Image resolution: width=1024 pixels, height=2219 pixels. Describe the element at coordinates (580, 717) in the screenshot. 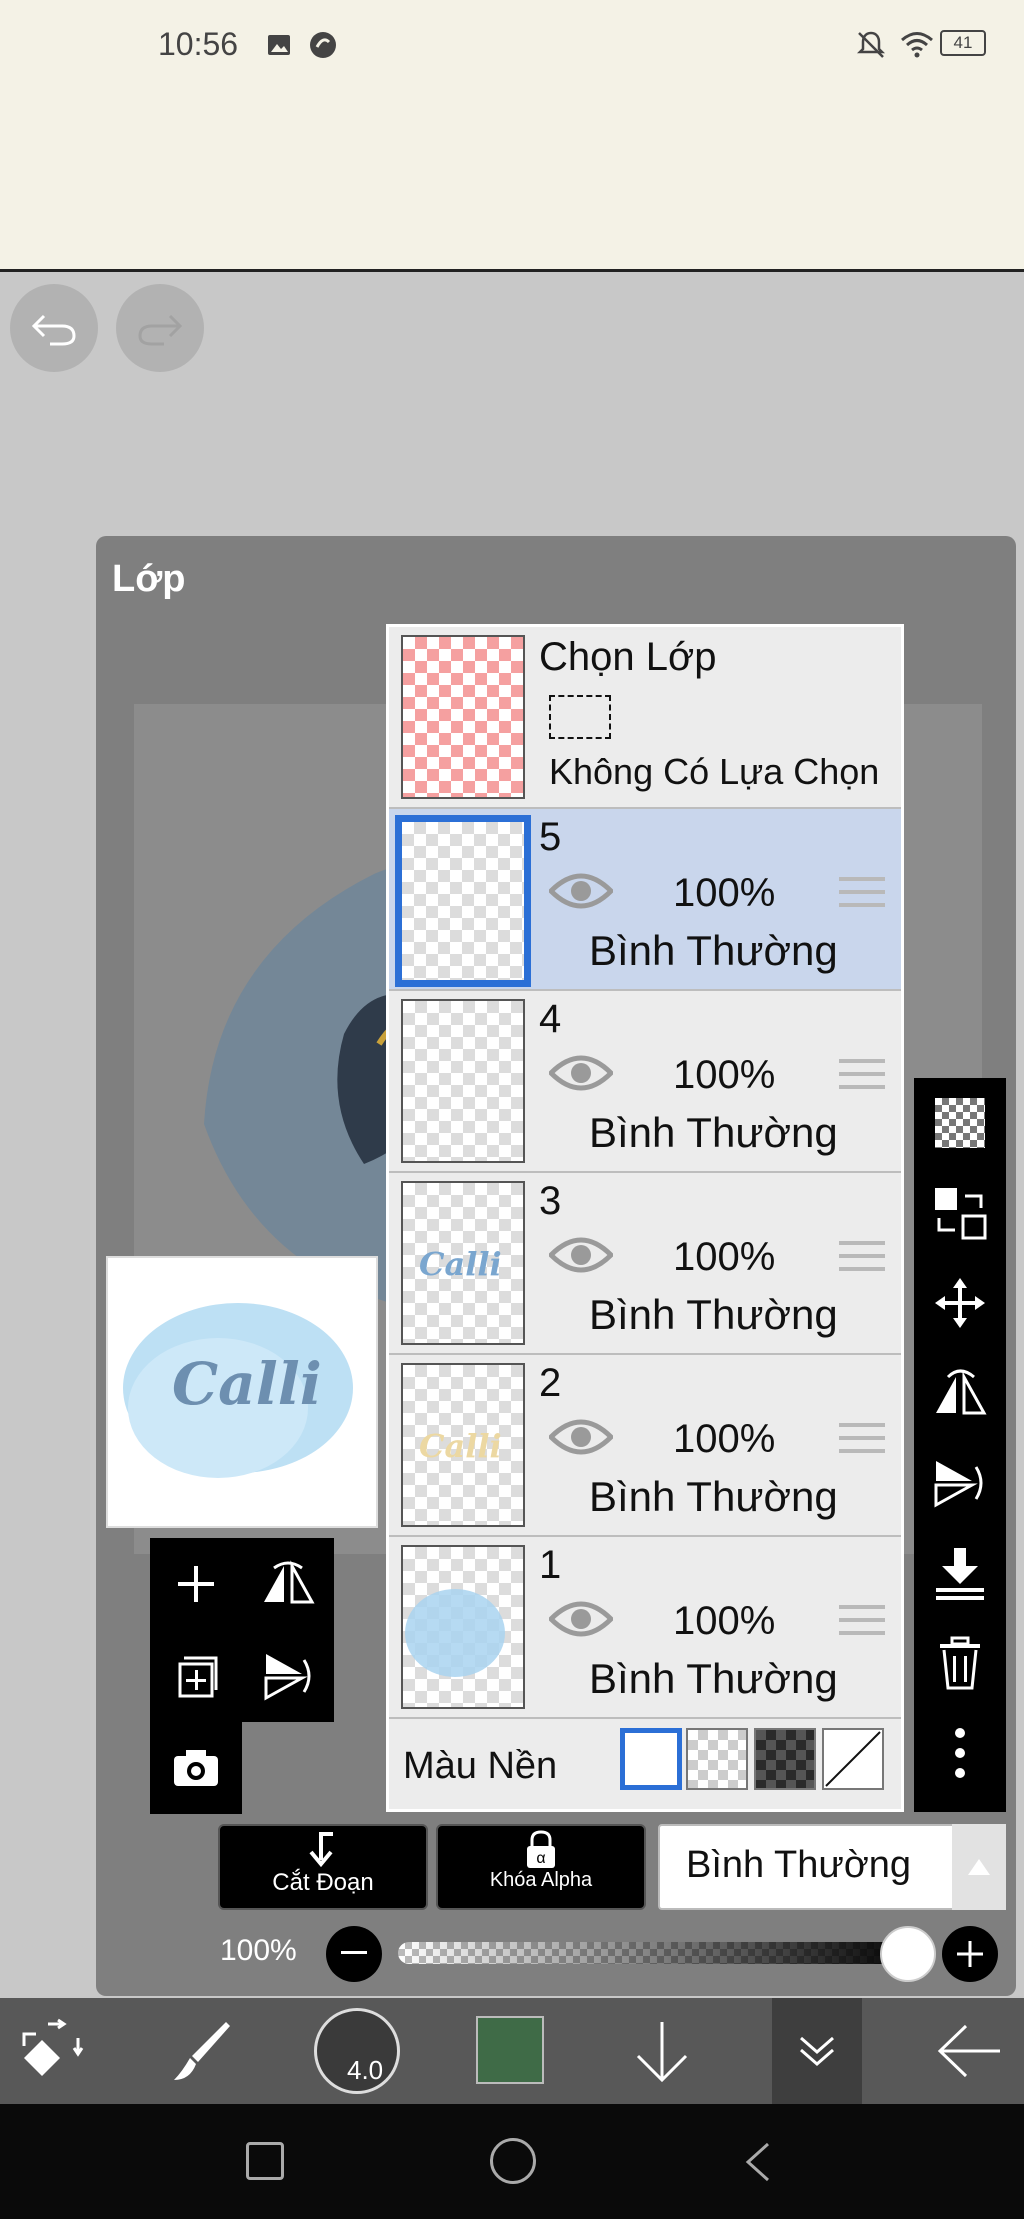

I see `selection-marquee-icon` at that location.